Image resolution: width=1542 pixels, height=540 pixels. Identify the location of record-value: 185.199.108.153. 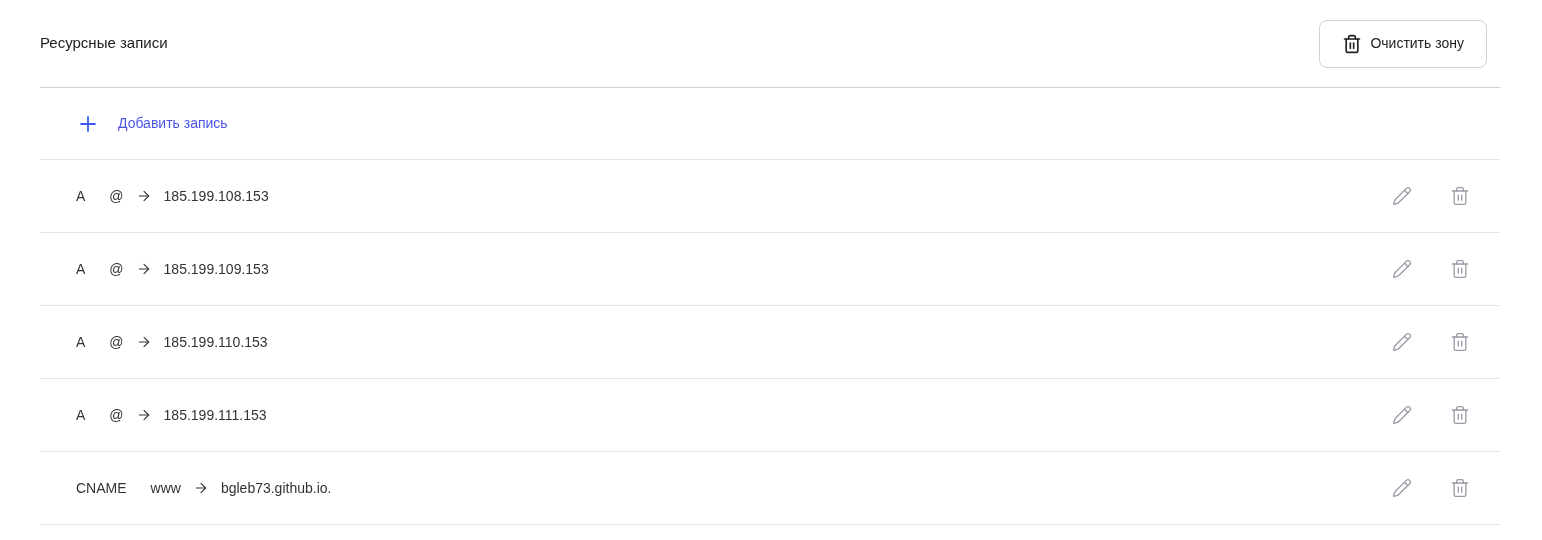
(216, 196).